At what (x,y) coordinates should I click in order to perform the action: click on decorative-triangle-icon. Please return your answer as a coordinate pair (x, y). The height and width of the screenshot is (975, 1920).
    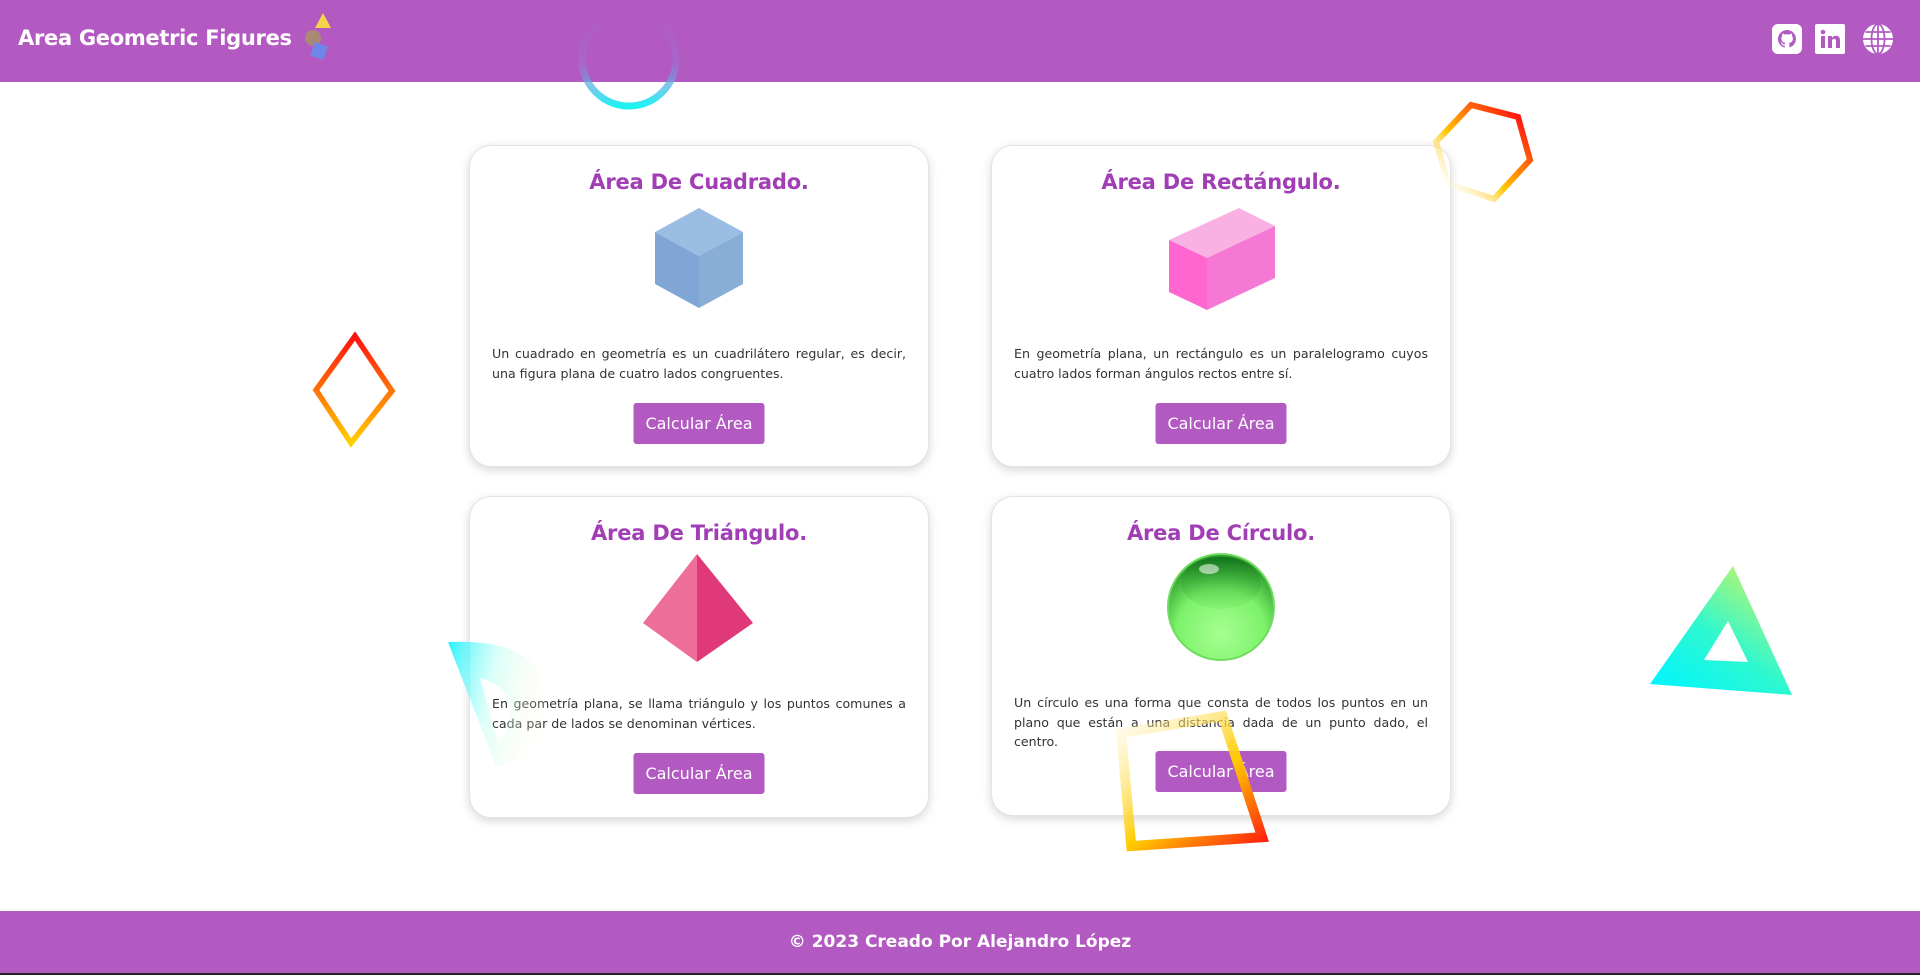
    Looking at the image, I should click on (1723, 631).